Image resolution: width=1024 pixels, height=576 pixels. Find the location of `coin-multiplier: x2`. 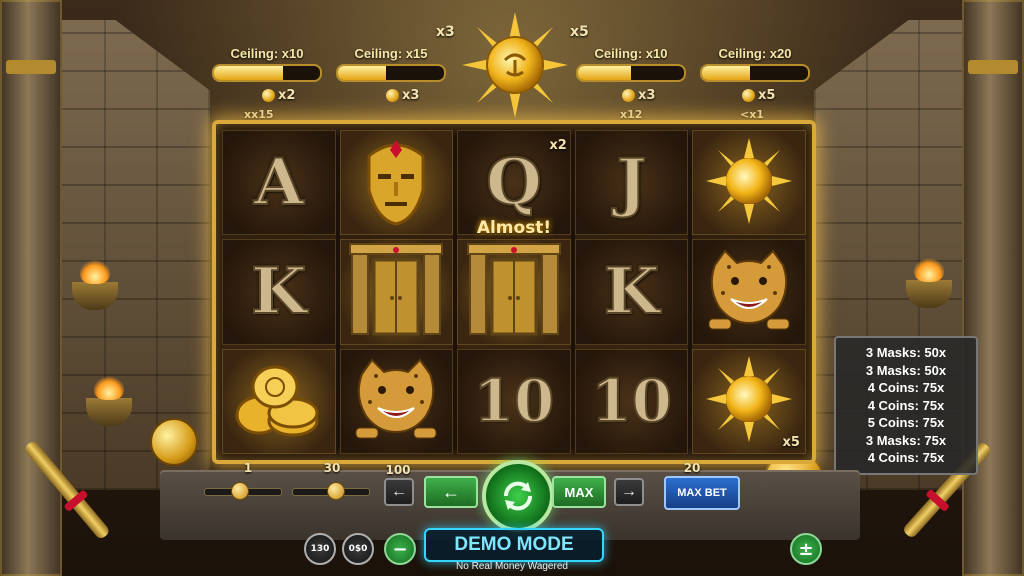

coin-multiplier: x2 is located at coordinates (278, 95).